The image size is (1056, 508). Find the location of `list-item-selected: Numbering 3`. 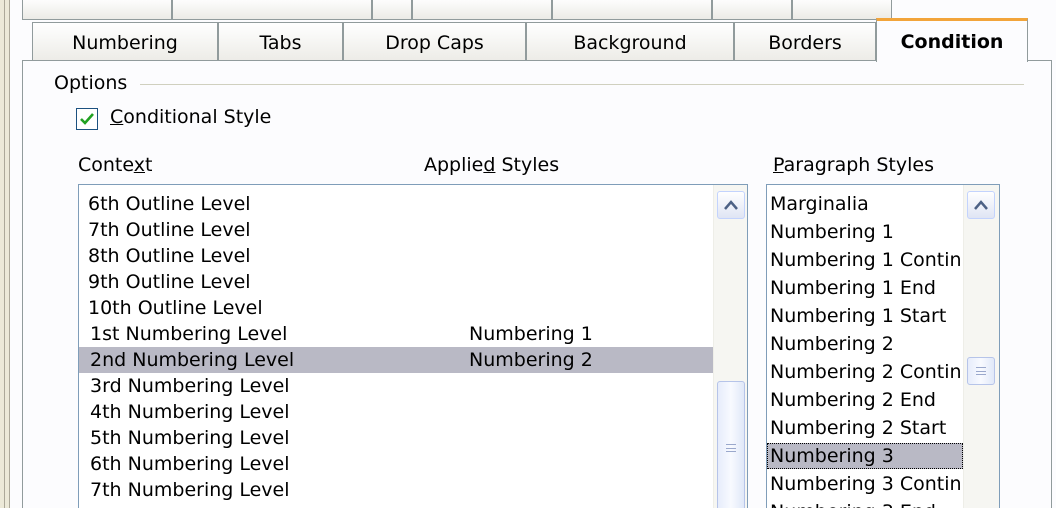

list-item-selected: Numbering 3 is located at coordinates (865, 456).